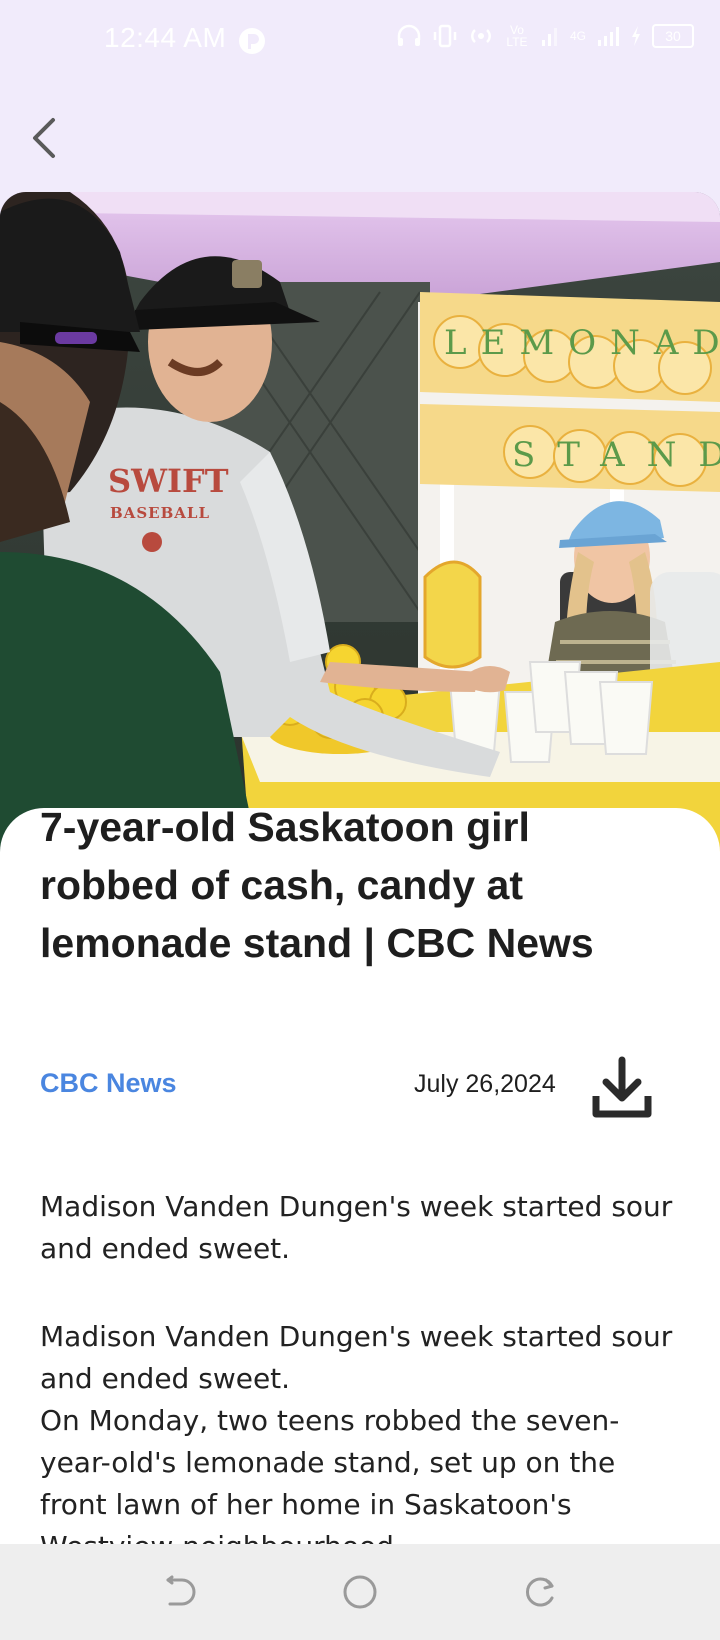 The height and width of the screenshot is (1640, 720). I want to click on app-notification-icon, so click(252, 43).